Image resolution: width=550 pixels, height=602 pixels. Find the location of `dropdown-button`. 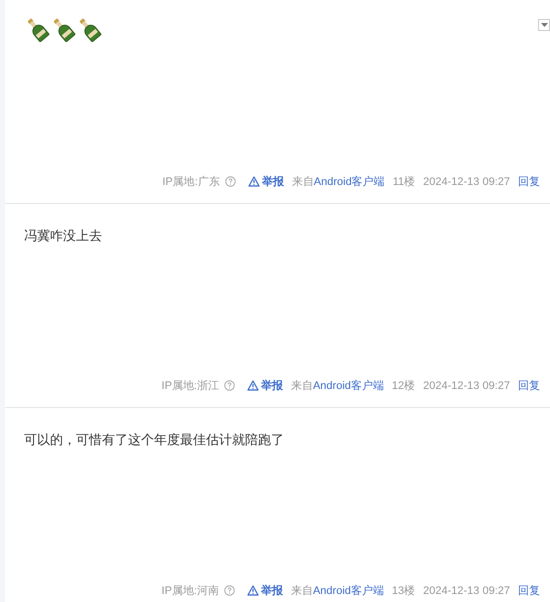

dropdown-button is located at coordinates (544, 25).